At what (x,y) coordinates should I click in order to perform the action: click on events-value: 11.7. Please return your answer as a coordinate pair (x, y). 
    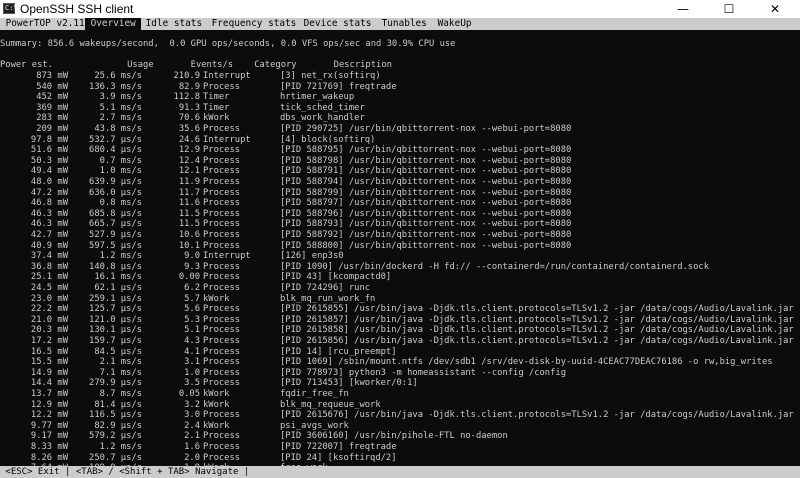
    Looking at the image, I should click on (189, 192).